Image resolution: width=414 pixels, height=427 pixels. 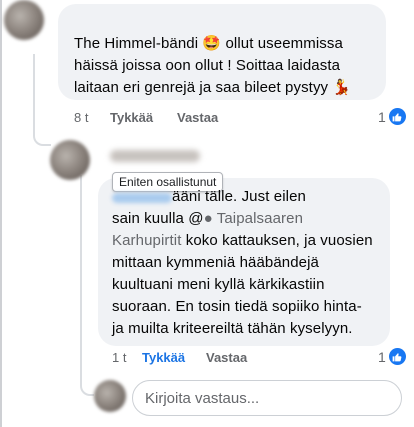 What do you see at coordinates (232, 328) in the screenshot?
I see `comment-text: ja muilta kriteereiltä tähän kyselyyn.` at bounding box center [232, 328].